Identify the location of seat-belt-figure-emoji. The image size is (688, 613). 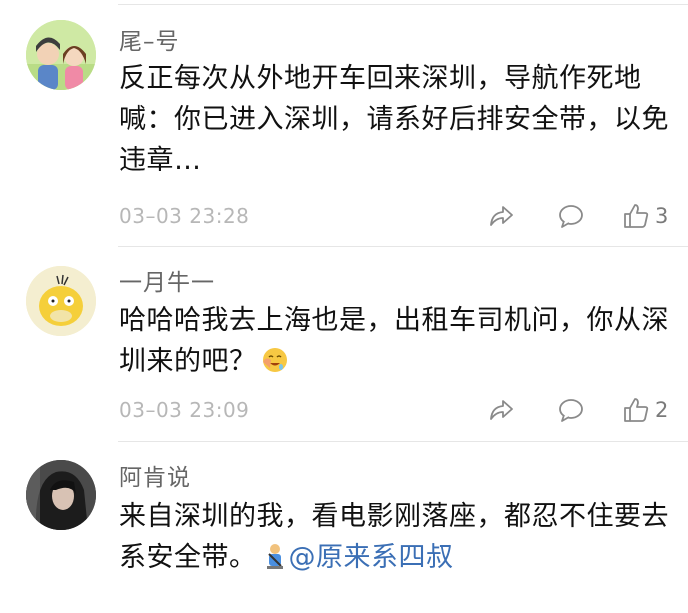
(274, 556).